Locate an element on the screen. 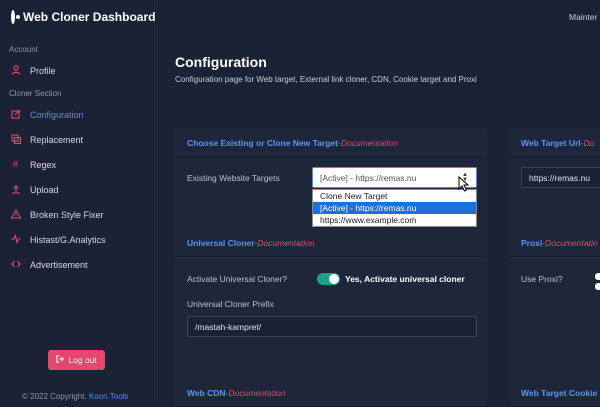 This screenshot has width=600, height=407. card-title: Web Target Cookie is located at coordinates (559, 392).